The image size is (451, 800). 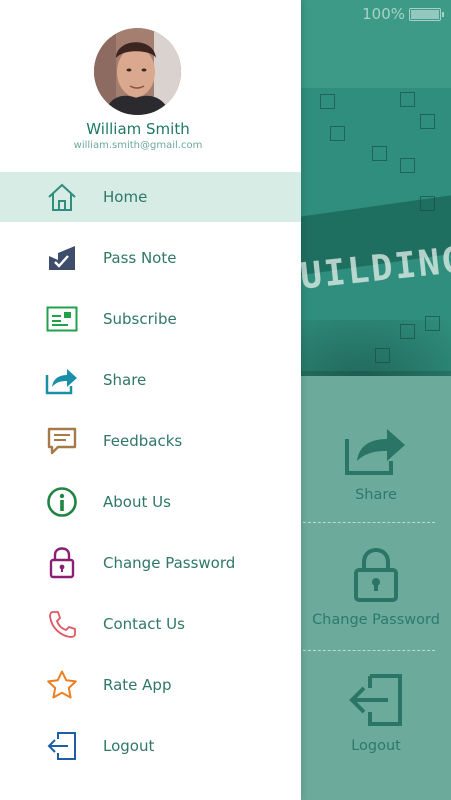 I want to click on bg-share-label: Share, so click(x=376, y=495).